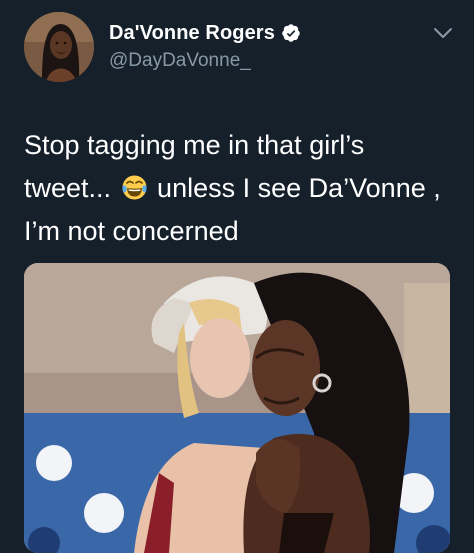  What do you see at coordinates (291, 33) in the screenshot?
I see `verified-badge-icon` at bounding box center [291, 33].